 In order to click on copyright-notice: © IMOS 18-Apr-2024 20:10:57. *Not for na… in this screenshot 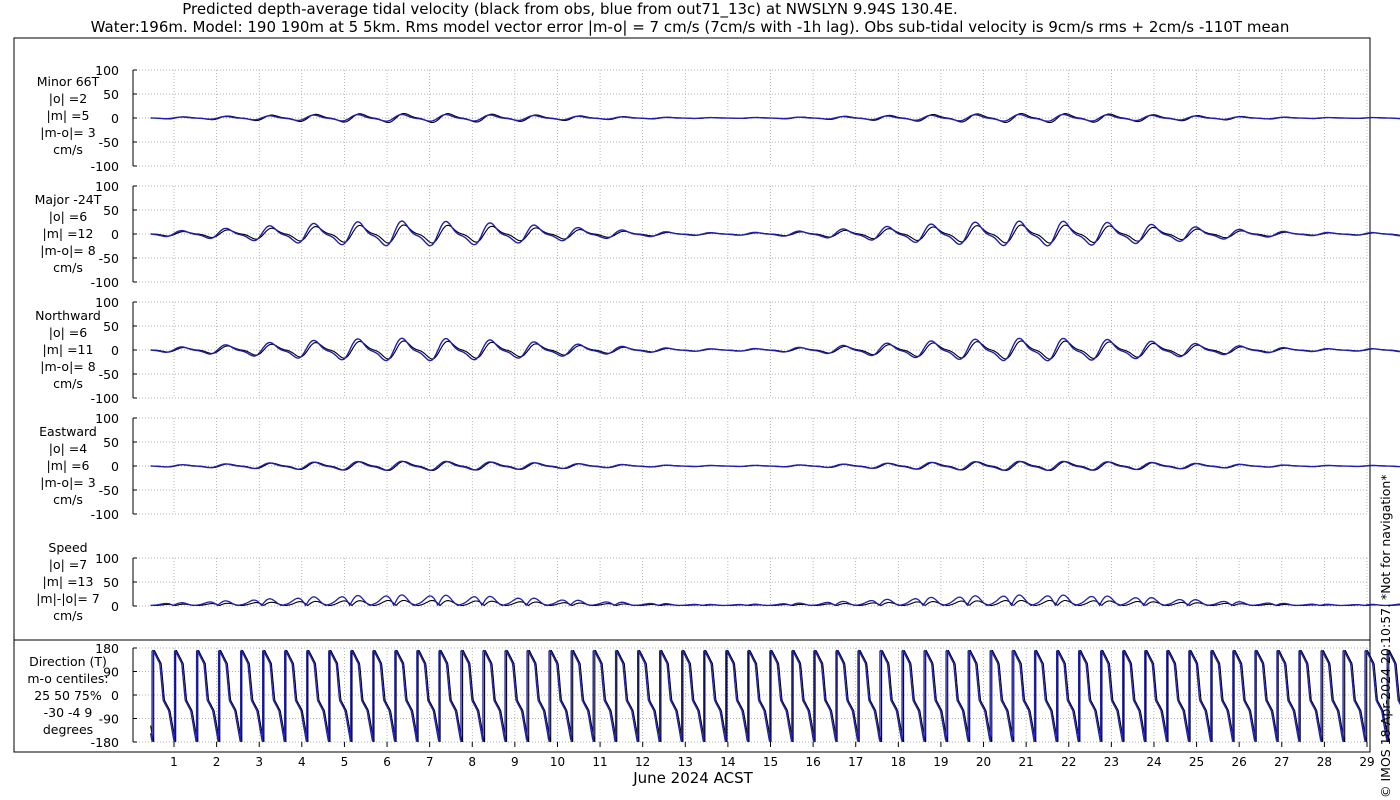, I will do `click(1385, 636)`.